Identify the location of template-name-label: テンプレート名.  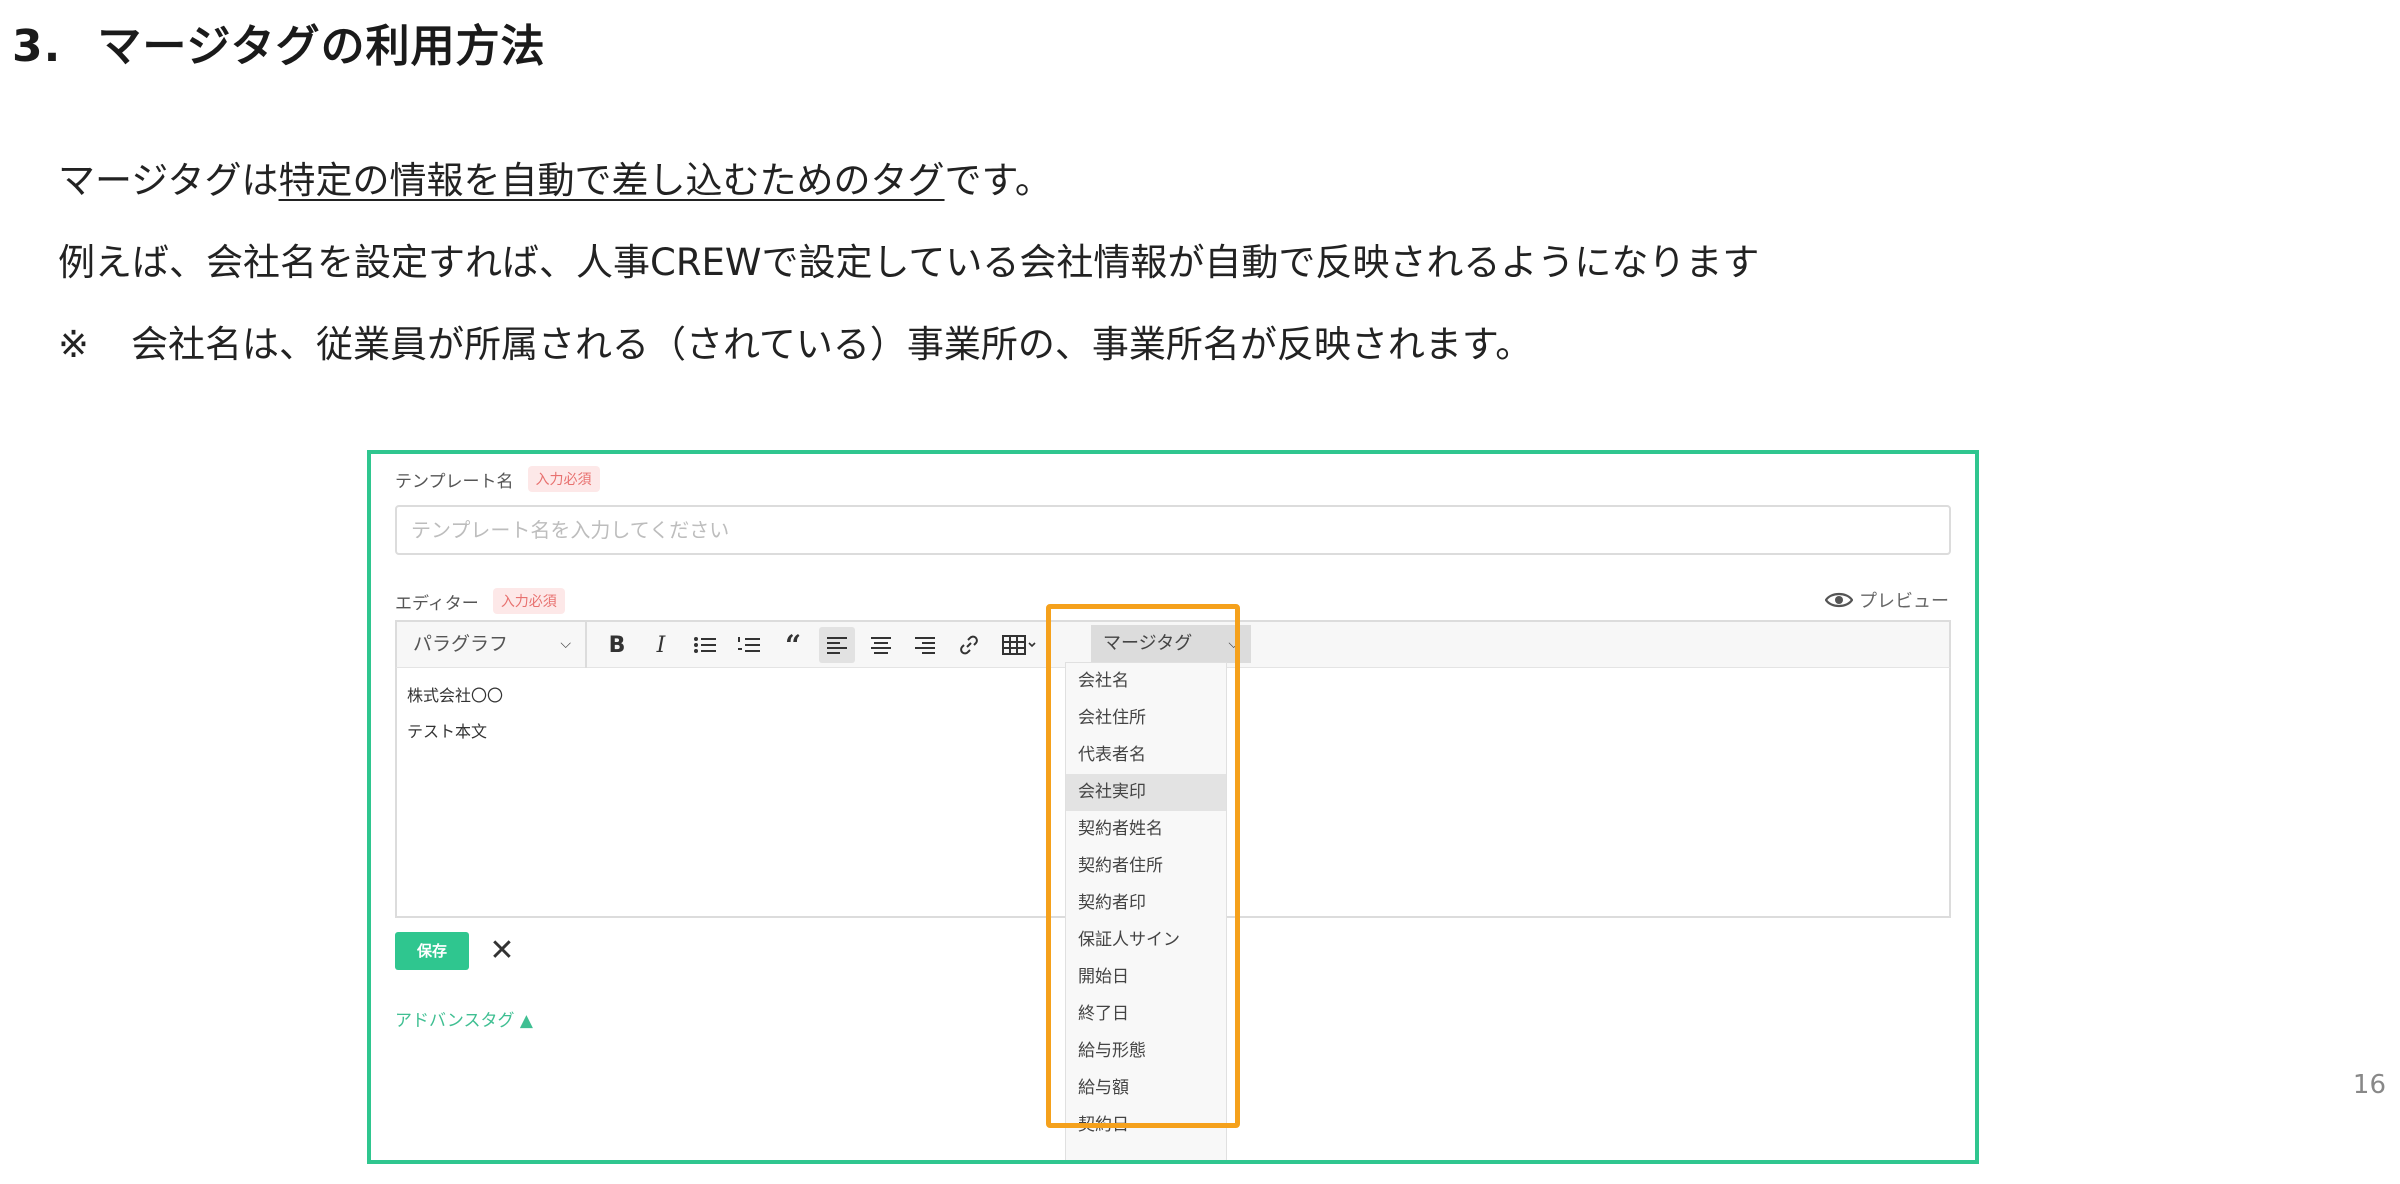
(454, 481).